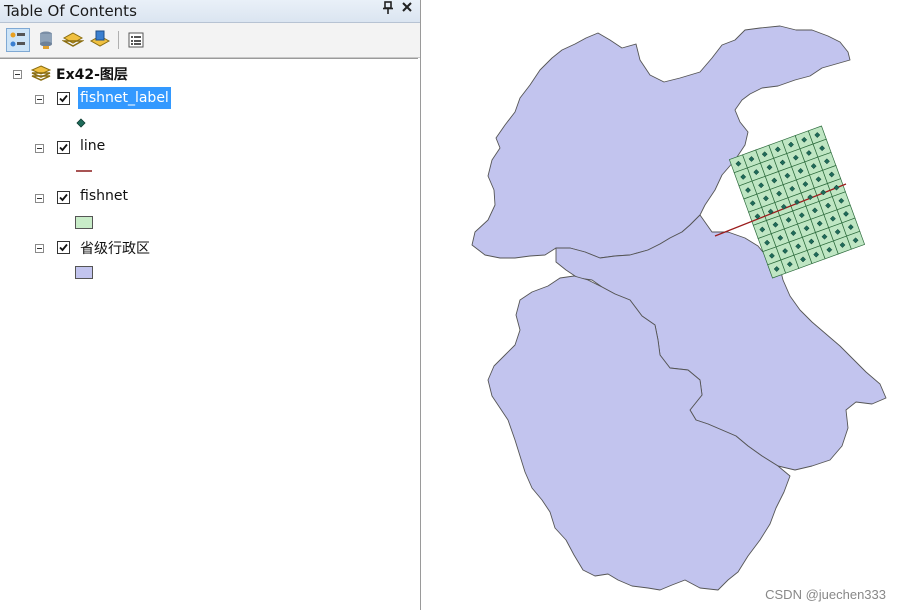  Describe the element at coordinates (118, 40) in the screenshot. I see `toolbar-separator` at that location.